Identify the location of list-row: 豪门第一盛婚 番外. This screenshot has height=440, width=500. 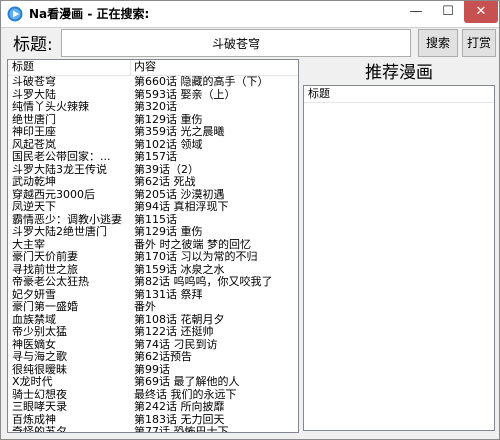
(153, 307).